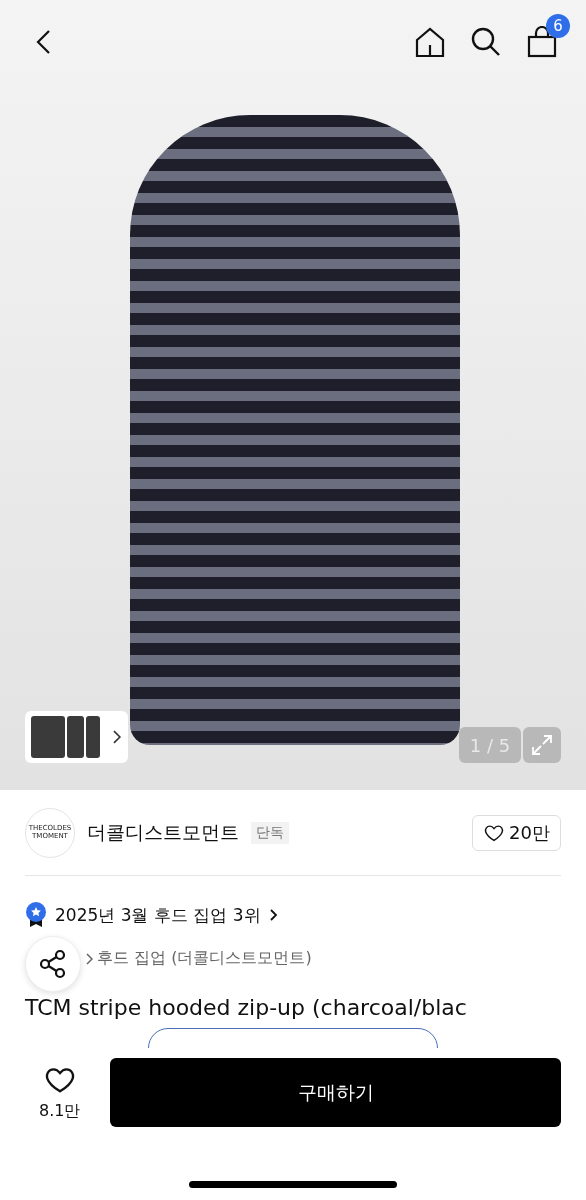 This screenshot has height=1200, width=586. What do you see at coordinates (542, 745) in the screenshot?
I see `expand-icon` at bounding box center [542, 745].